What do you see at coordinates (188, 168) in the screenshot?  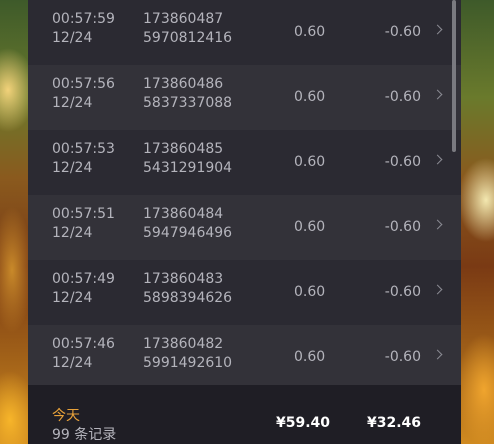 I see `record-id-line2: 5431291904` at bounding box center [188, 168].